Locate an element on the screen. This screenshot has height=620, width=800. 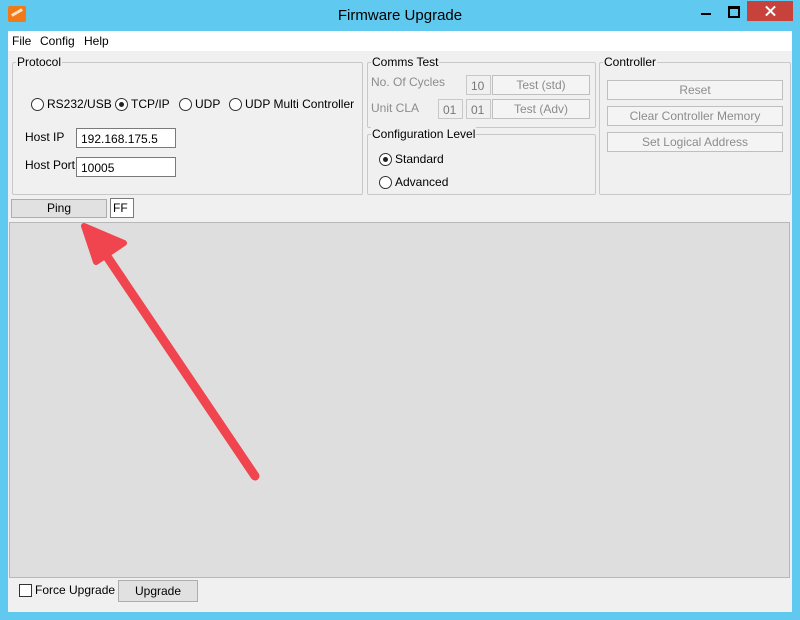
radio-udp-indicator is located at coordinates (185, 104).